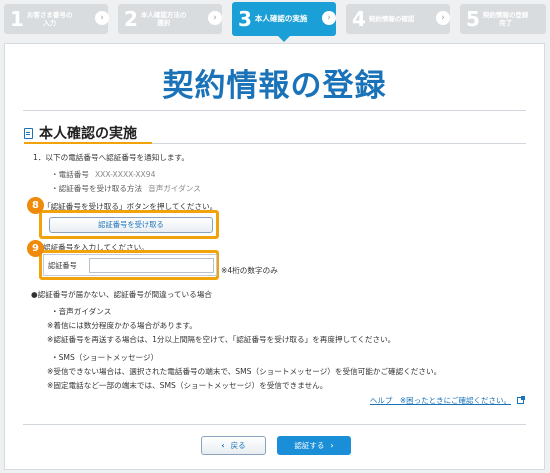  I want to click on step-5: 5 契約情報の登録 完了, so click(503, 19).